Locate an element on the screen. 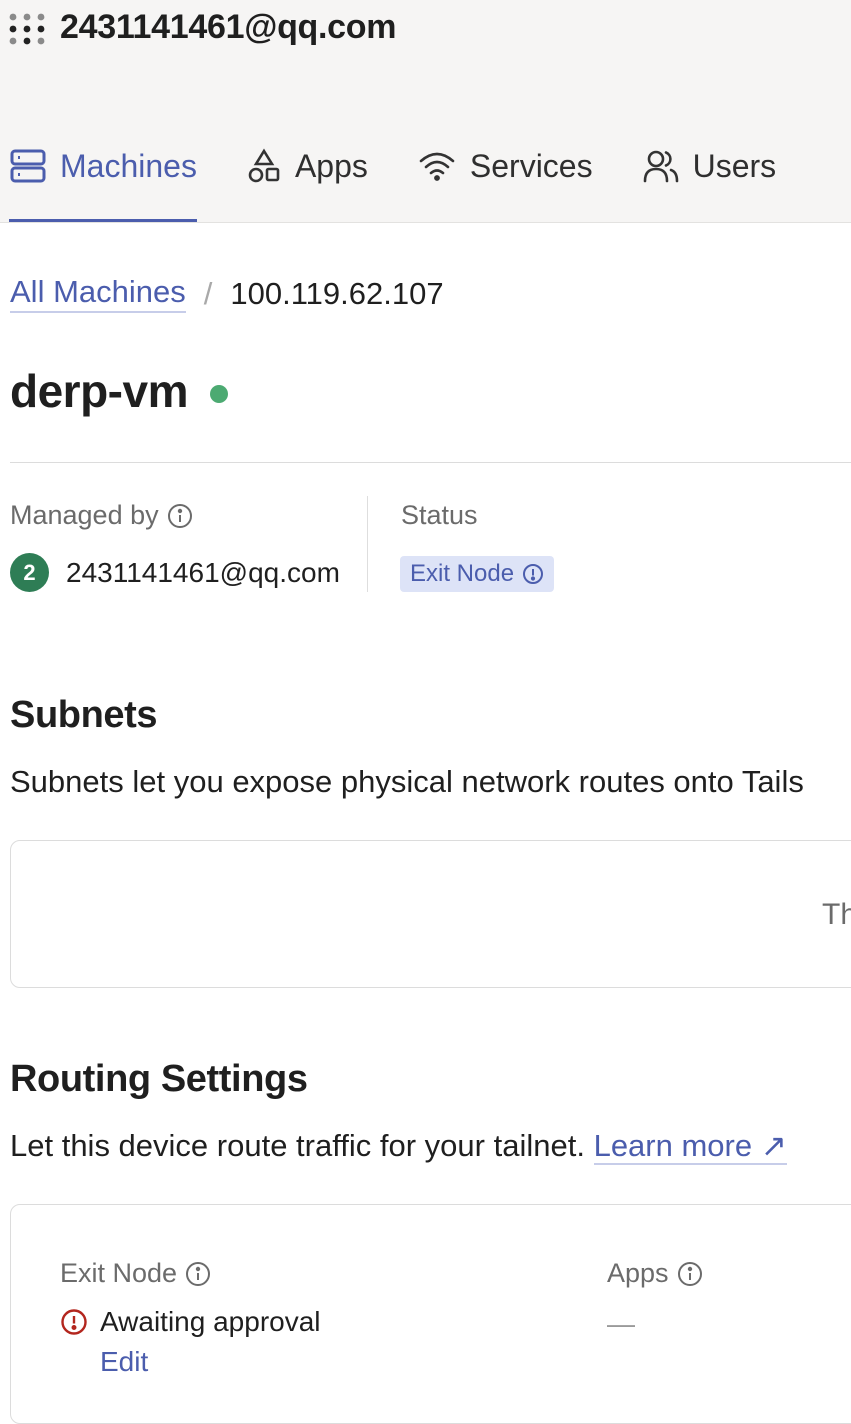 The height and width of the screenshot is (1424, 851). grid-dots-icon is located at coordinates (27, 28).